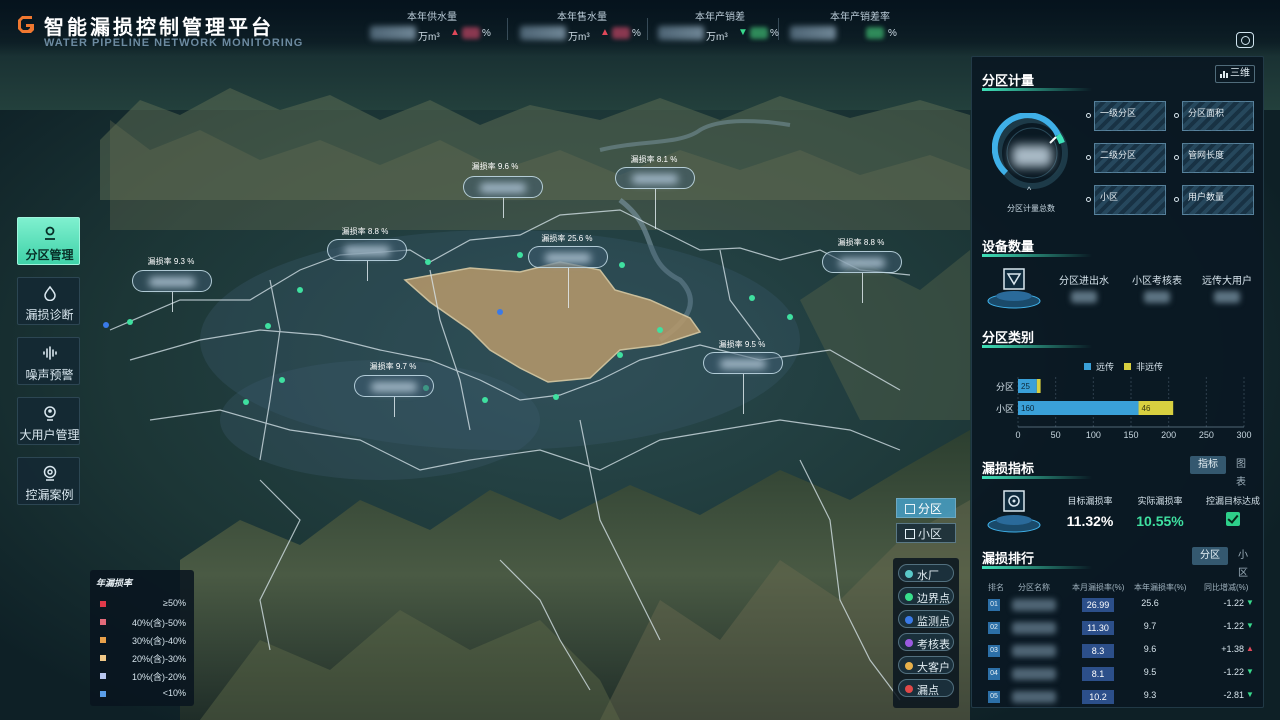 The width and height of the screenshot is (1280, 720). Describe the element at coordinates (1118, 628) in the screenshot. I see `table-row: 02 11.30 9.7 -1.22 ▼` at that location.